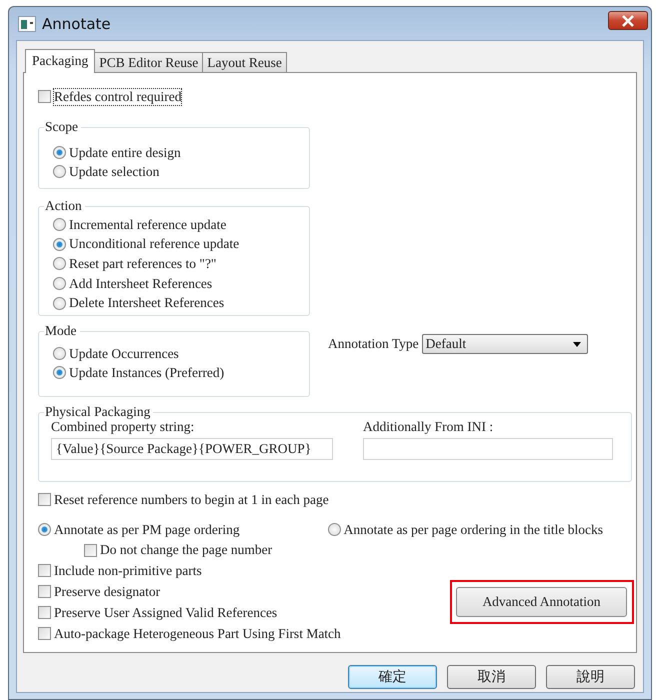 This screenshot has width=657, height=700. What do you see at coordinates (541, 602) in the screenshot?
I see `advanced-annotation-button: Advanced Annotation` at bounding box center [541, 602].